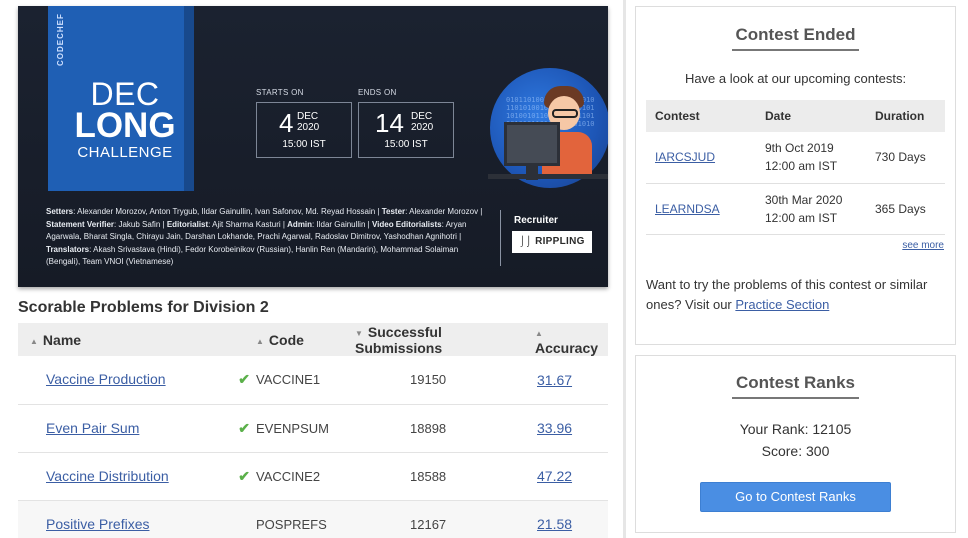 The width and height of the screenshot is (968, 538). What do you see at coordinates (811, 158) in the screenshot?
I see `contest-date: 9th Oct 2019 12:00 am IST` at bounding box center [811, 158].